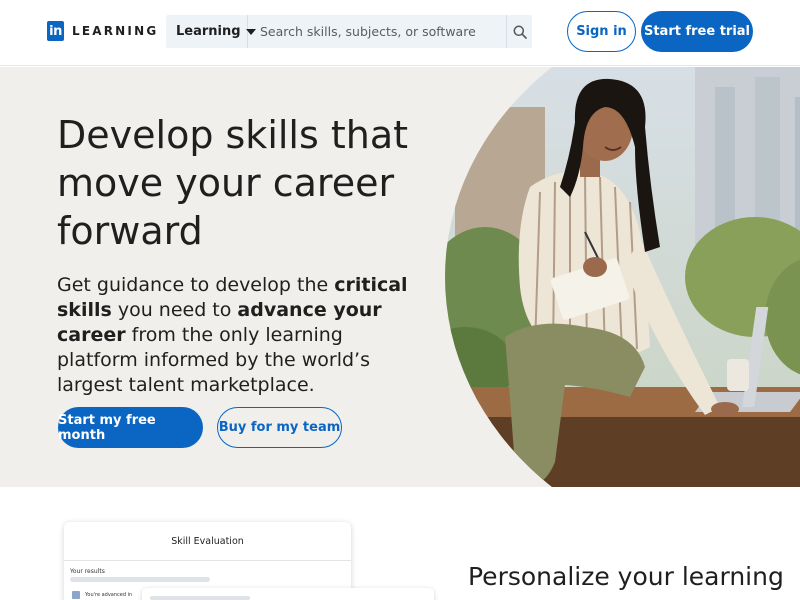 This screenshot has width=800, height=600. What do you see at coordinates (279, 427) in the screenshot?
I see `buy-for-team-button: Buy for my team` at bounding box center [279, 427].